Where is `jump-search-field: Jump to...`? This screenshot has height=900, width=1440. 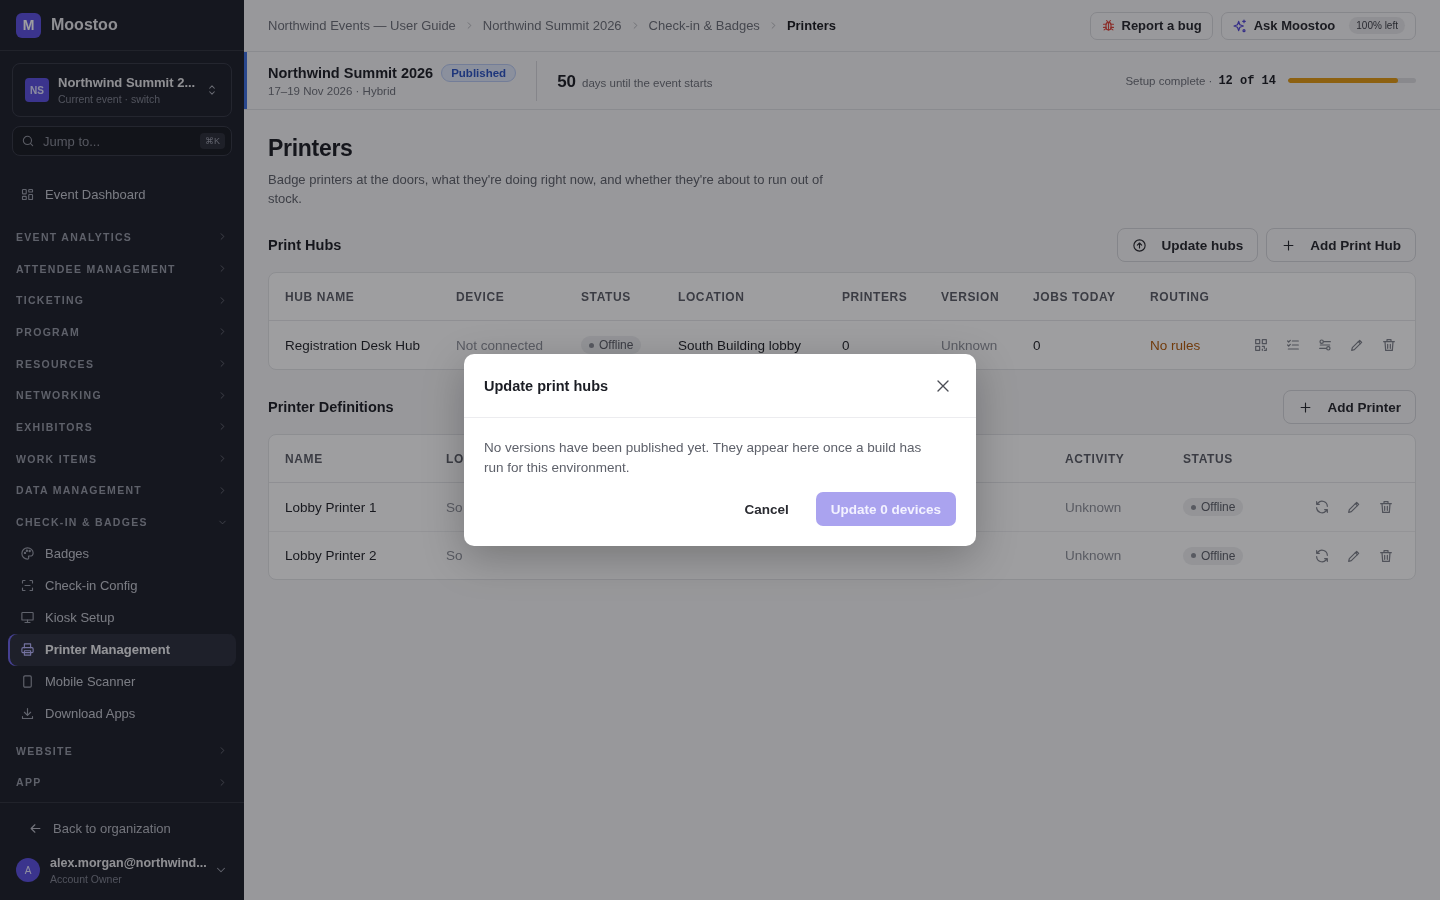 jump-search-field: Jump to... is located at coordinates (117, 141).